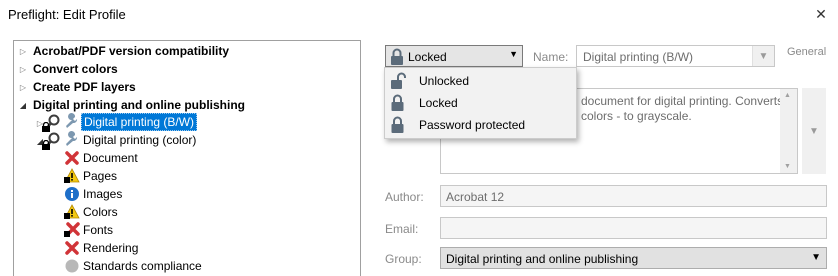  I want to click on tree-item-label: Rendering, so click(111, 248).